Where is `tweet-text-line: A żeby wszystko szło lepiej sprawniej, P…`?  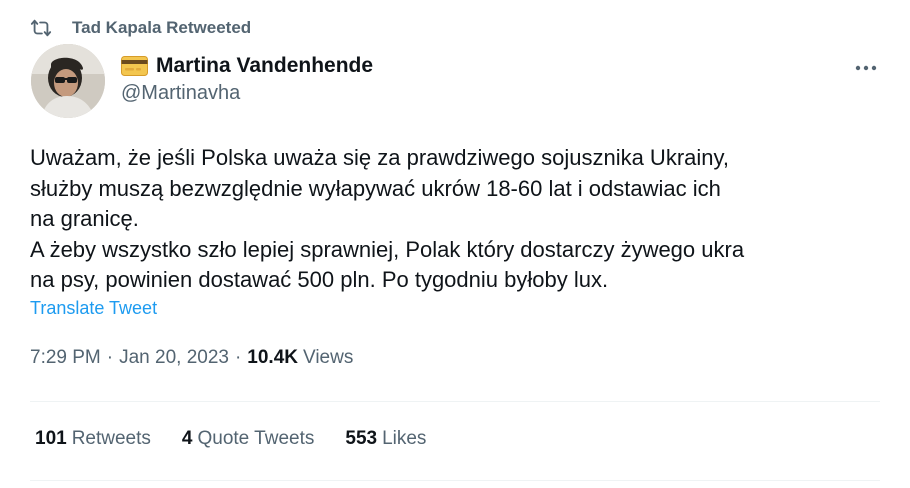
tweet-text-line: A żeby wszystko szło lepiej sprawniej, P… is located at coordinates (387, 249).